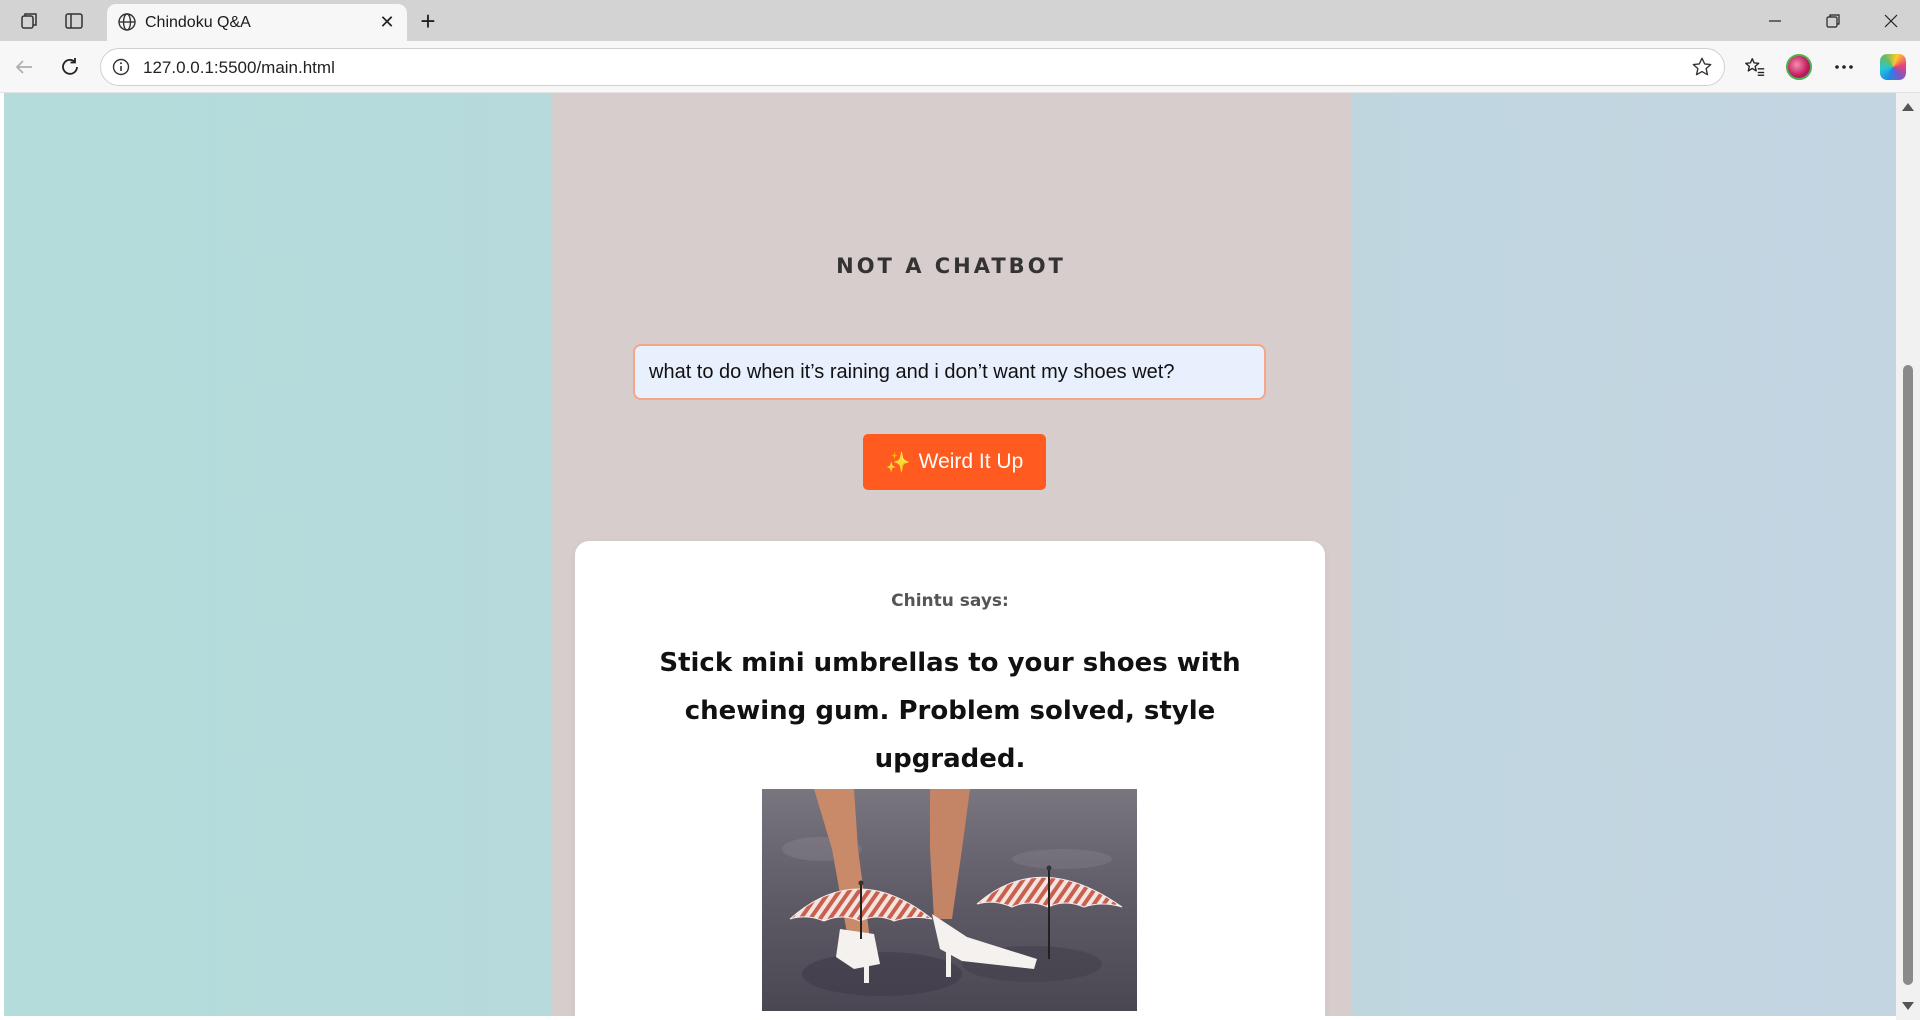  Describe the element at coordinates (30, 21) in the screenshot. I see `workspaces-icon` at that location.